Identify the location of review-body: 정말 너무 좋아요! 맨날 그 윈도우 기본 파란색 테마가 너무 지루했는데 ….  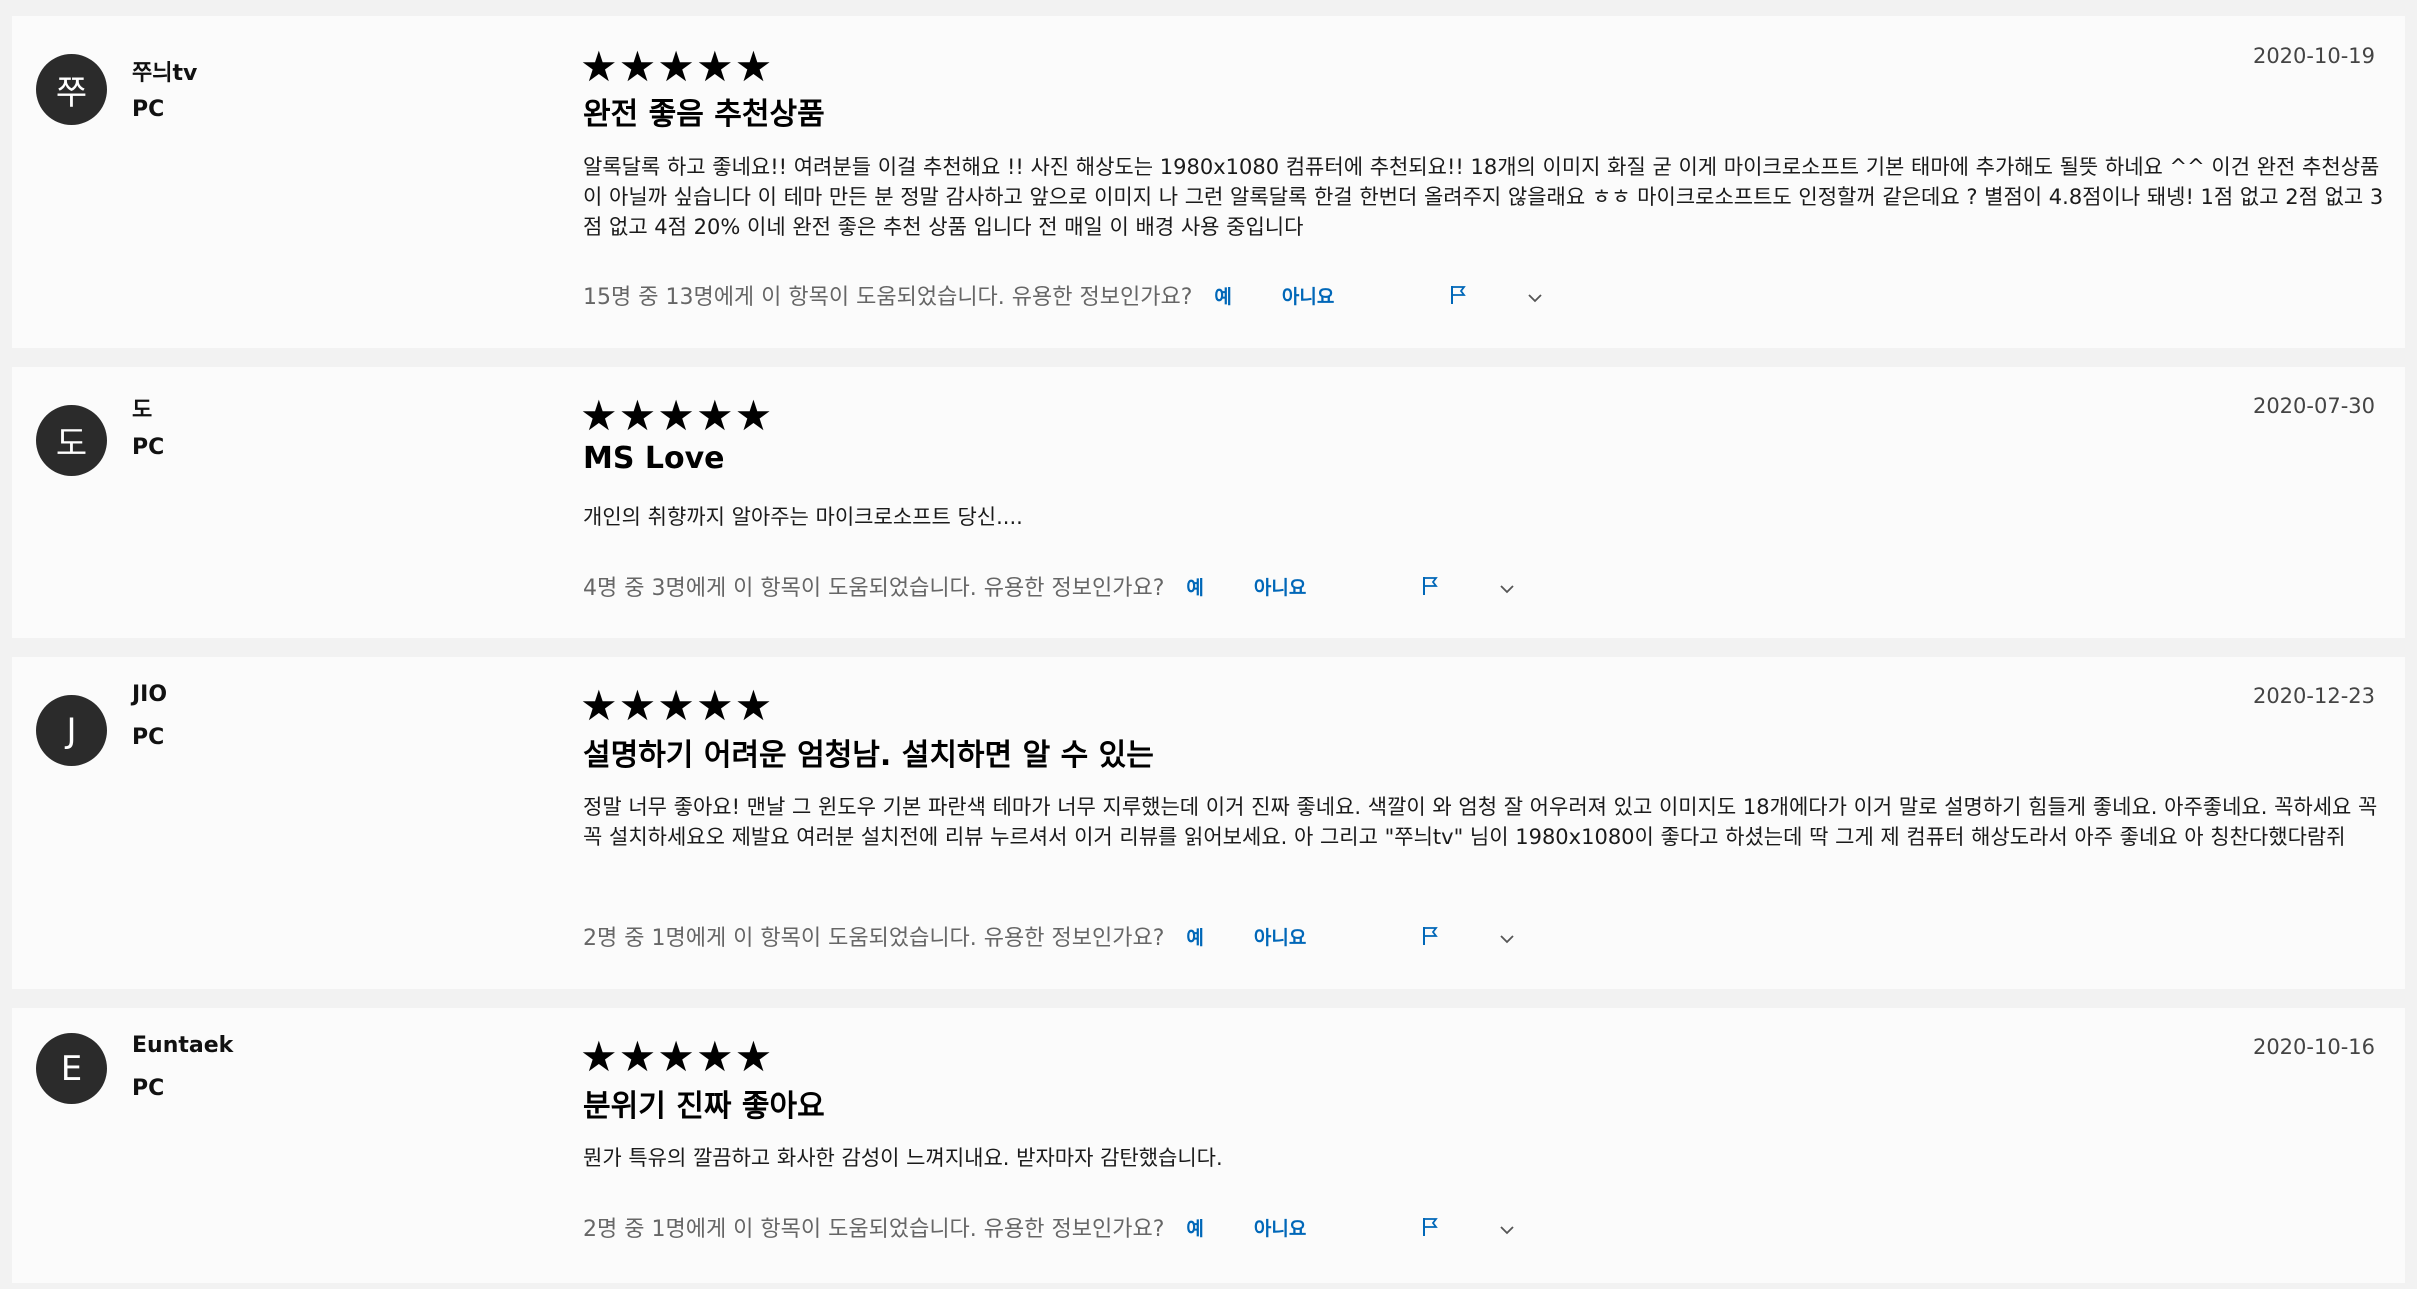
(1480, 822).